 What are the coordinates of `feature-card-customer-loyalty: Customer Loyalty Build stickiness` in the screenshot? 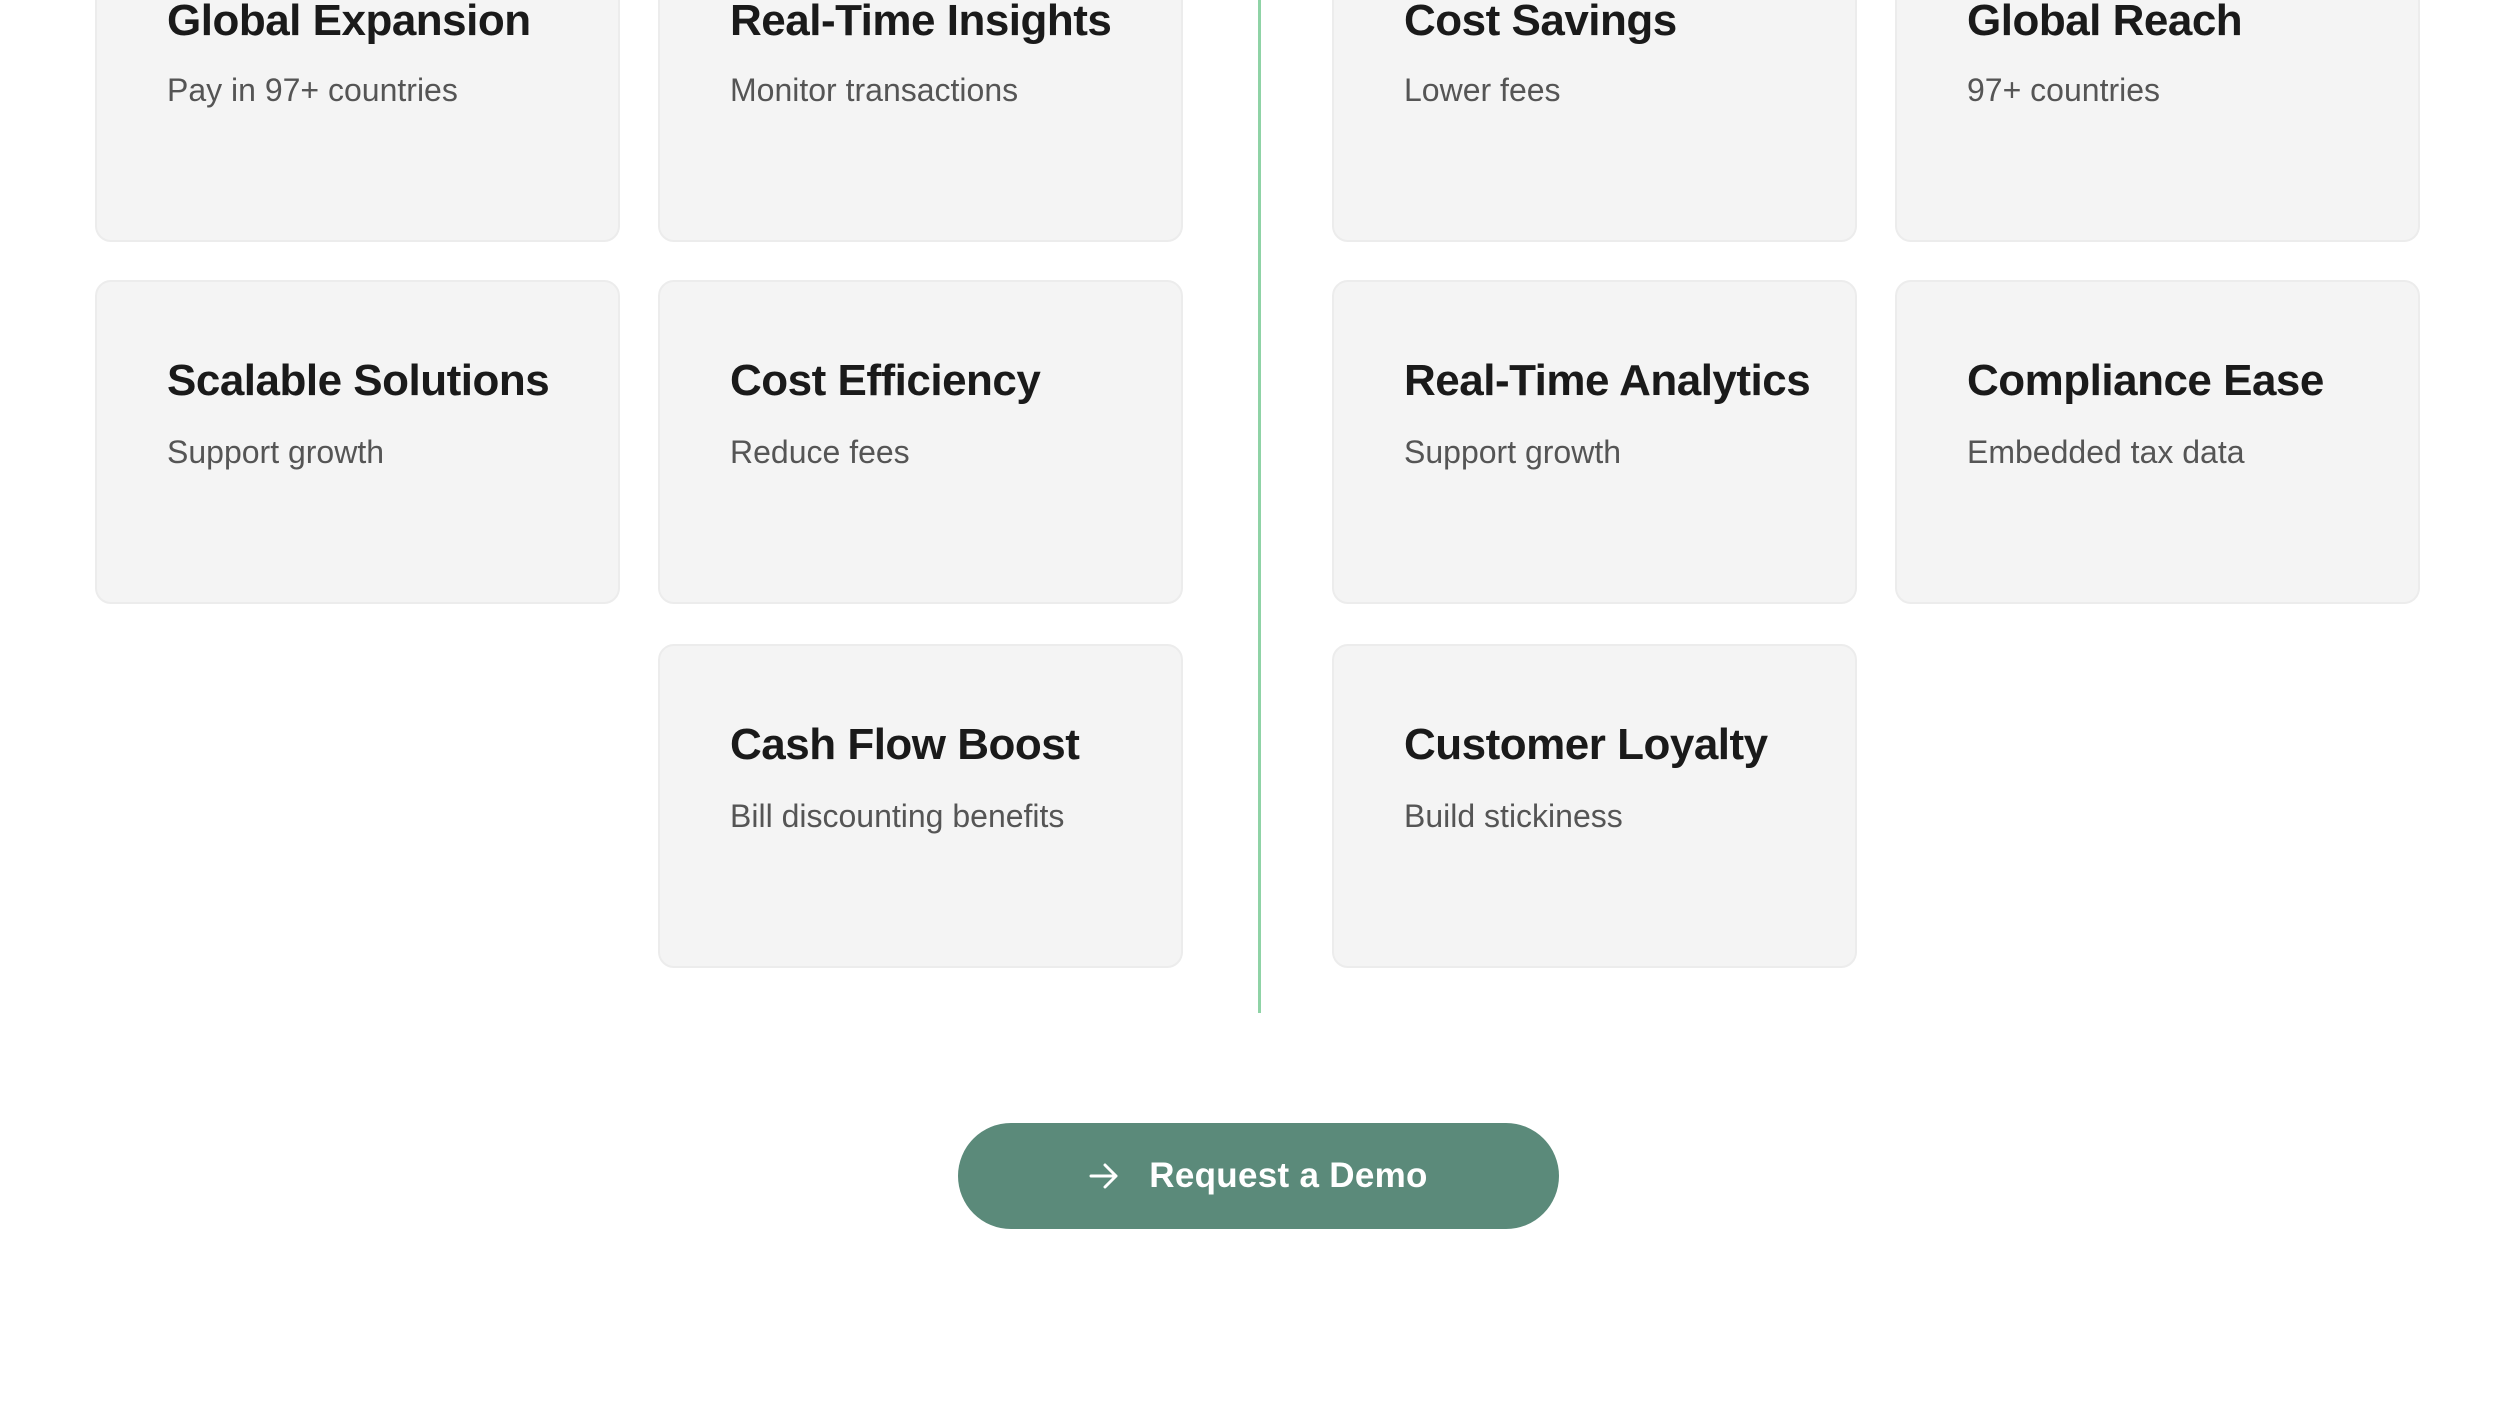 It's located at (1594, 806).